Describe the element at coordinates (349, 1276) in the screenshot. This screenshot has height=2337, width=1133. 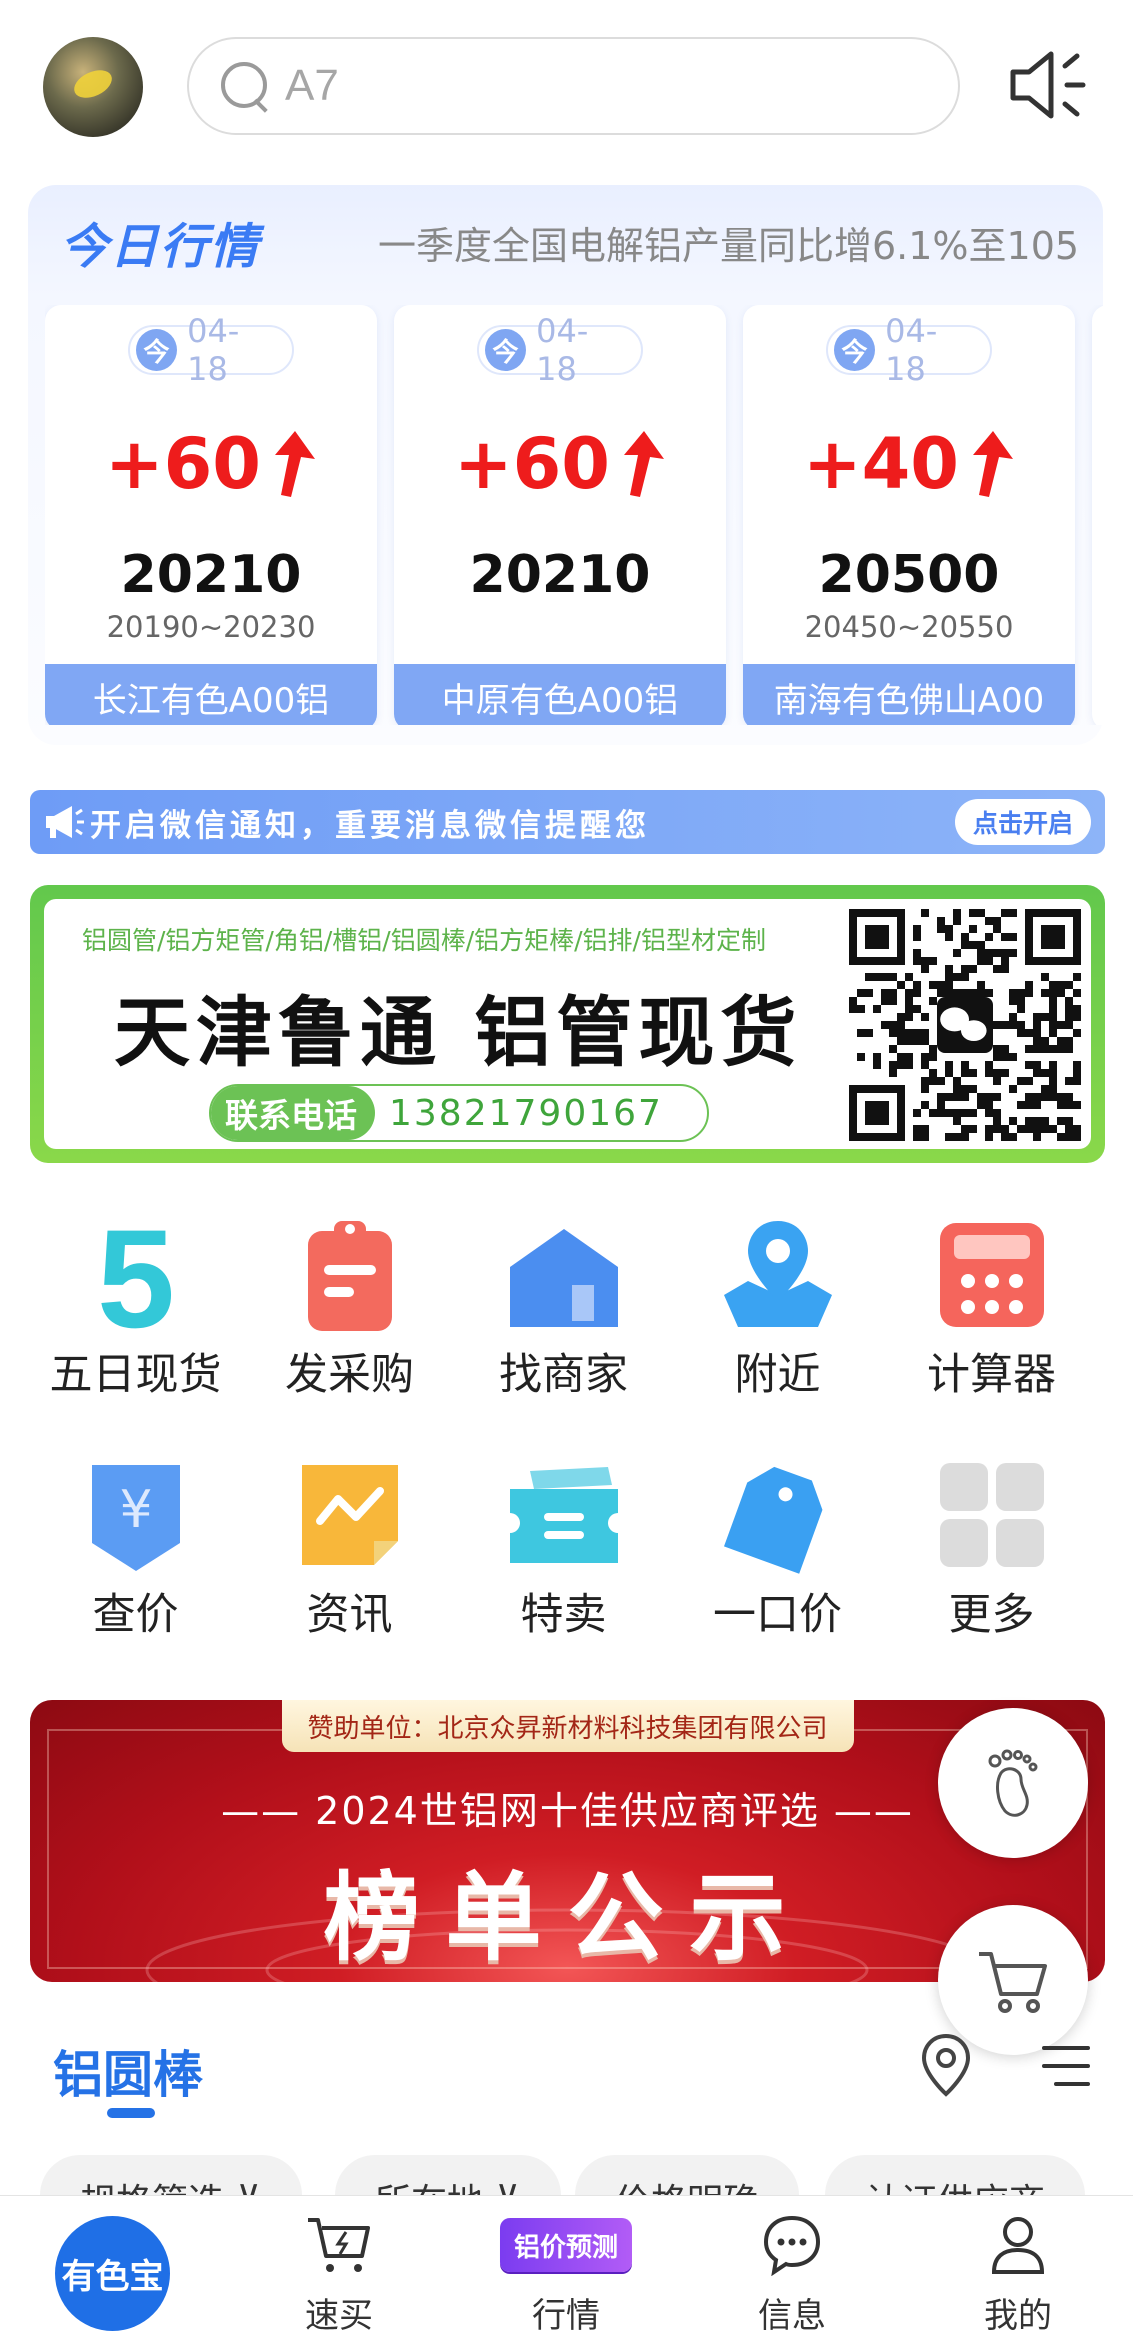
I see `clipboard-icon` at that location.